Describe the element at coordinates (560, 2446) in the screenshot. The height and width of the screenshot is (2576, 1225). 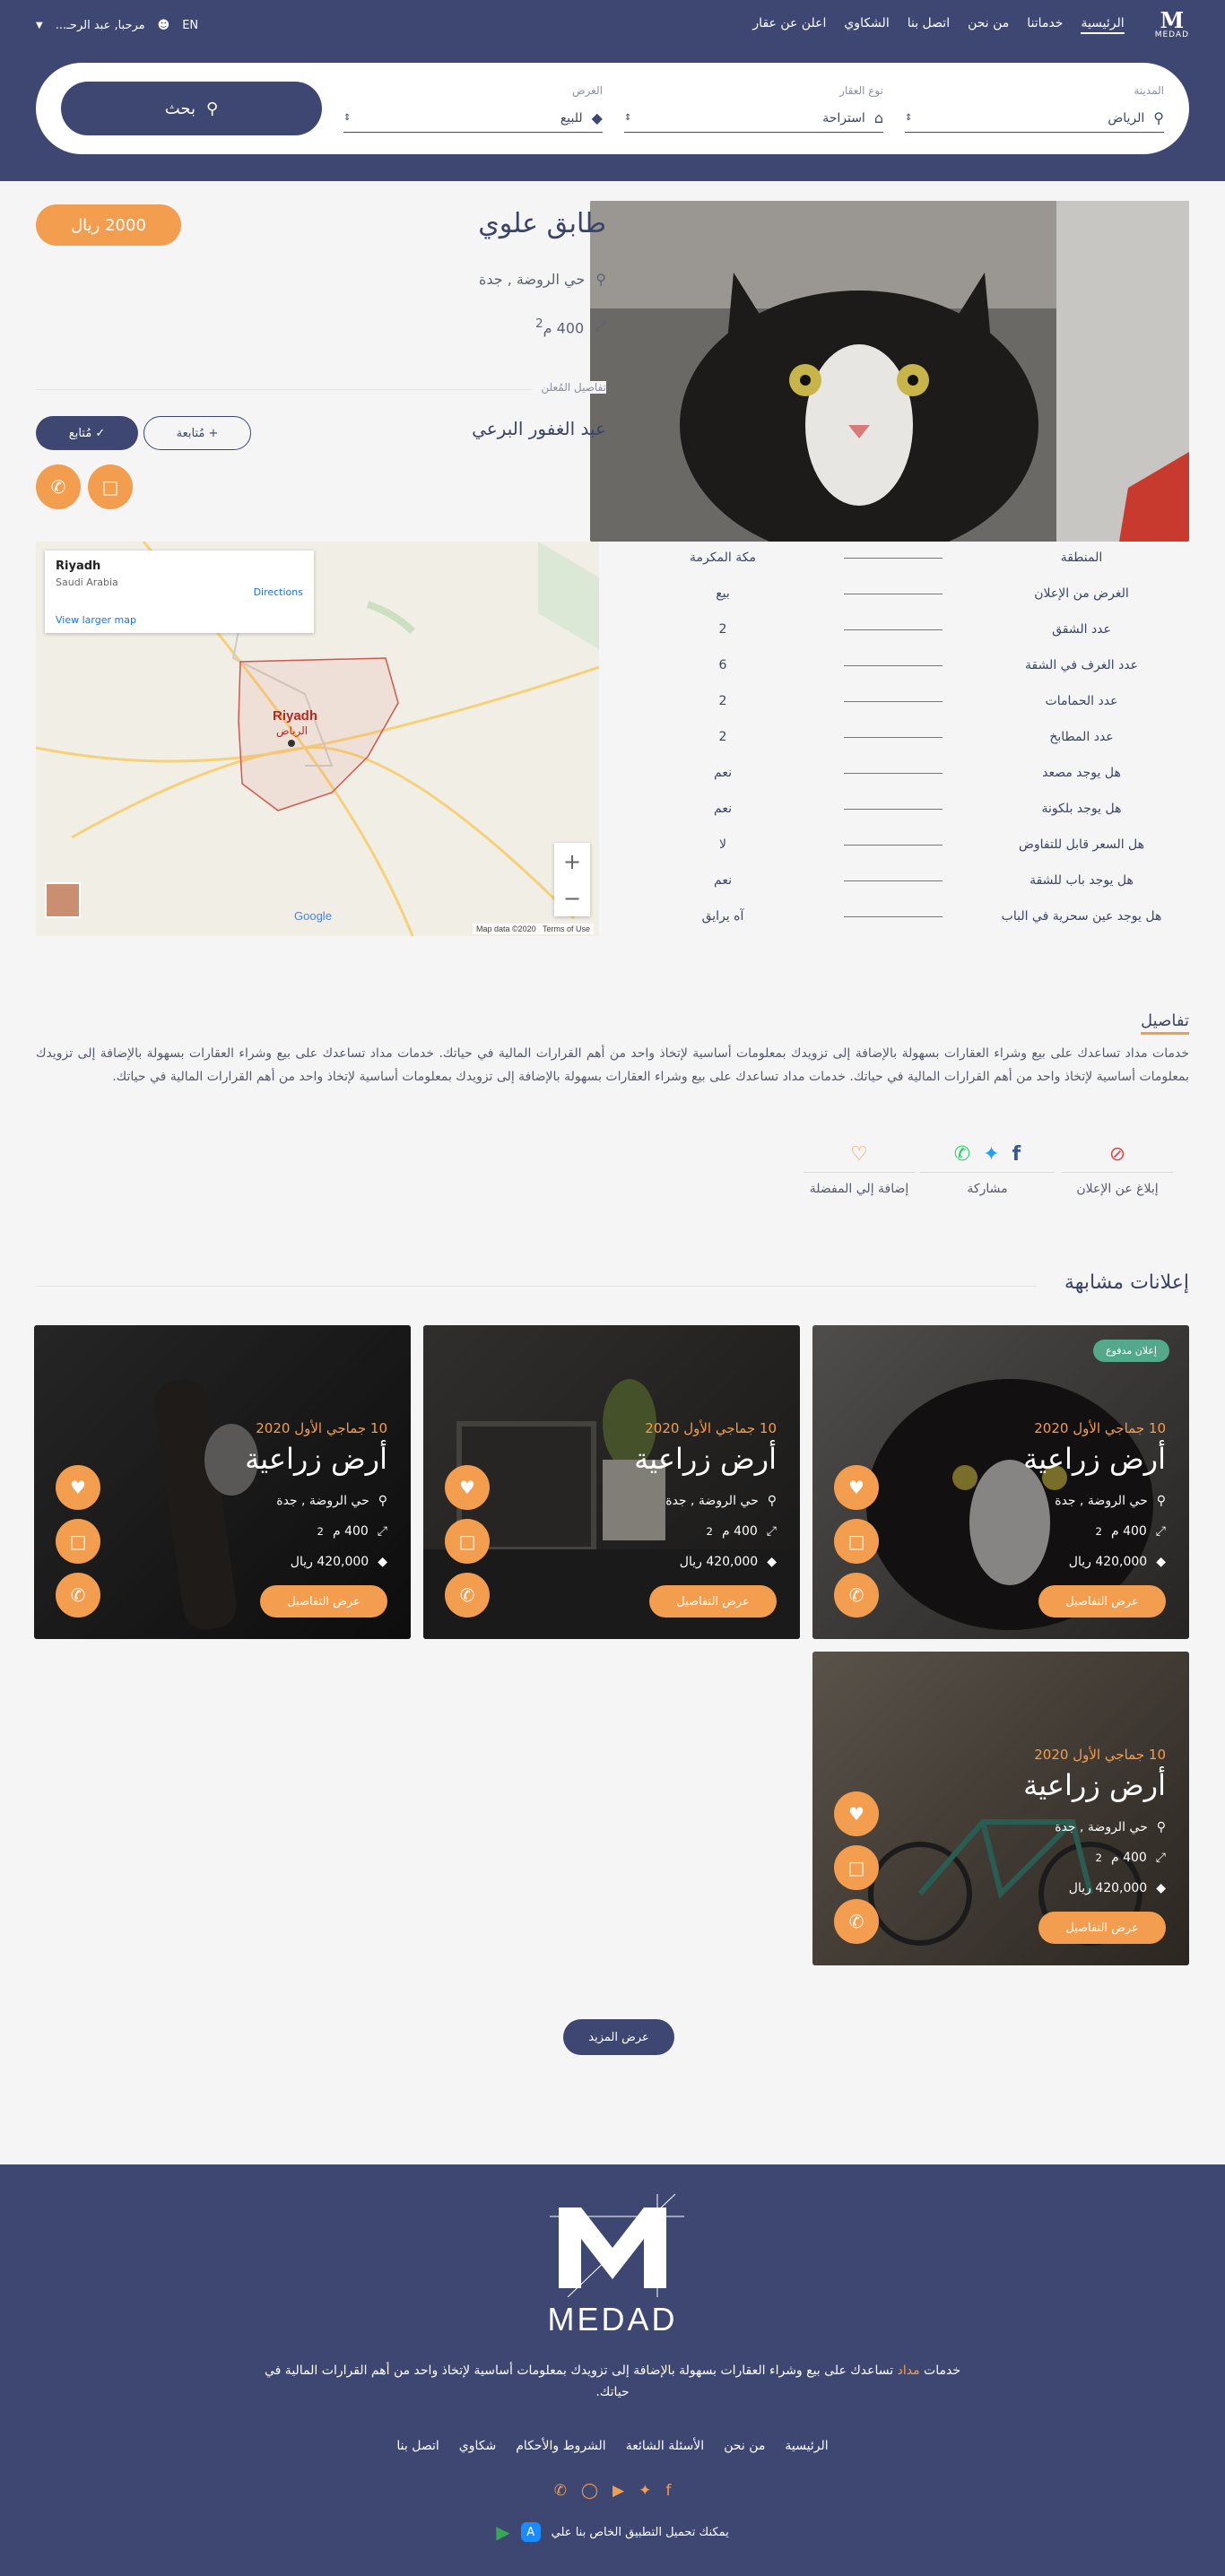
I see `footer-link-terms: الشروط والأحكام` at that location.